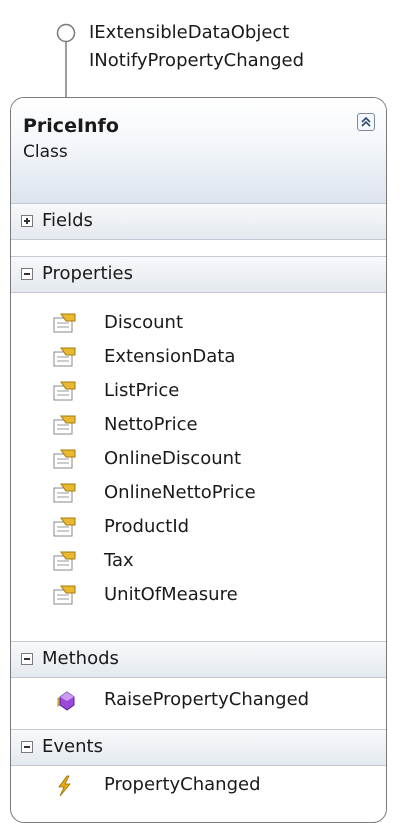 The height and width of the screenshot is (823, 400). What do you see at coordinates (66, 33) in the screenshot?
I see `interface-circle` at bounding box center [66, 33].